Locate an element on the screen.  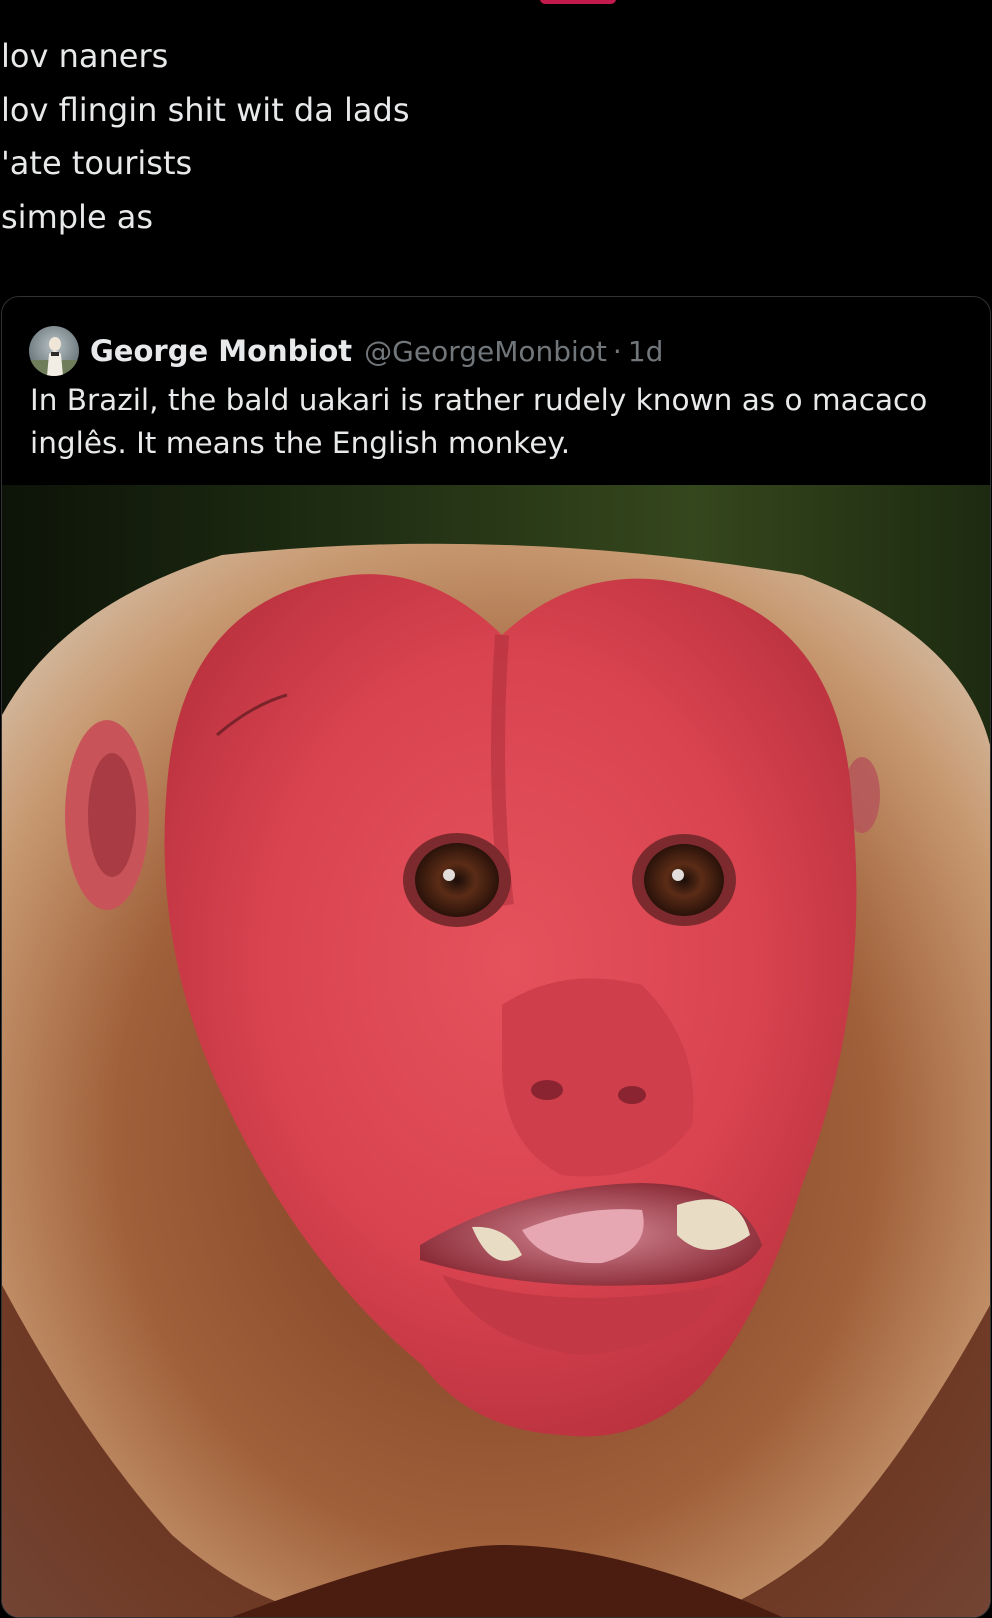
author-name: George Monbiot is located at coordinates (221, 351).